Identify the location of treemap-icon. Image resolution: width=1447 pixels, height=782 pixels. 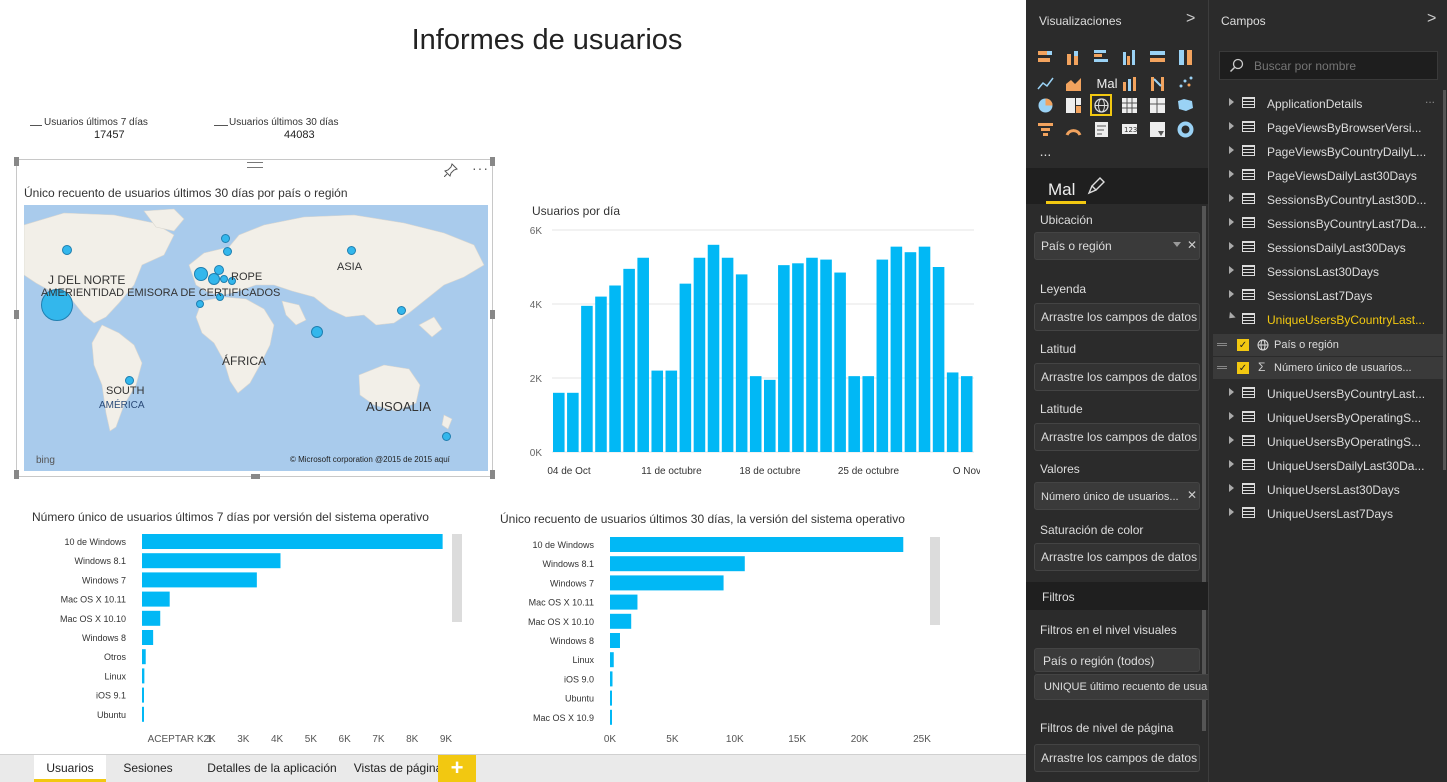
(1073, 105).